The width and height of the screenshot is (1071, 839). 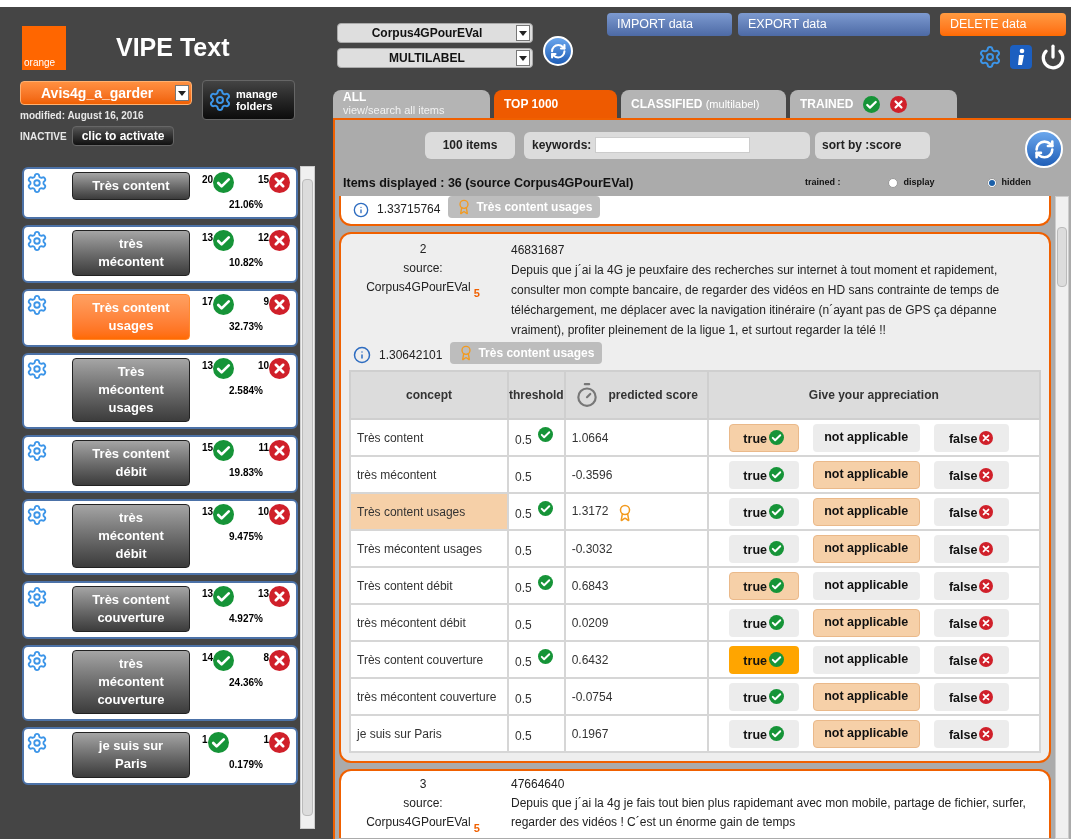 What do you see at coordinates (246, 263) in the screenshot?
I see `concept-percent: 10.82%` at bounding box center [246, 263].